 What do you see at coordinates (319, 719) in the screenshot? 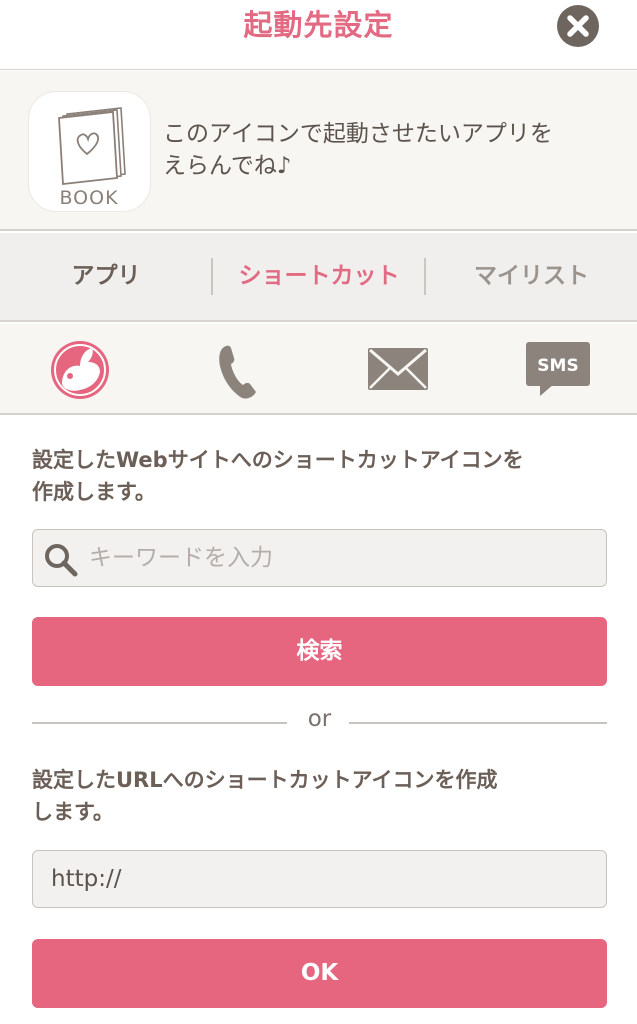
I see `or-label: or` at bounding box center [319, 719].